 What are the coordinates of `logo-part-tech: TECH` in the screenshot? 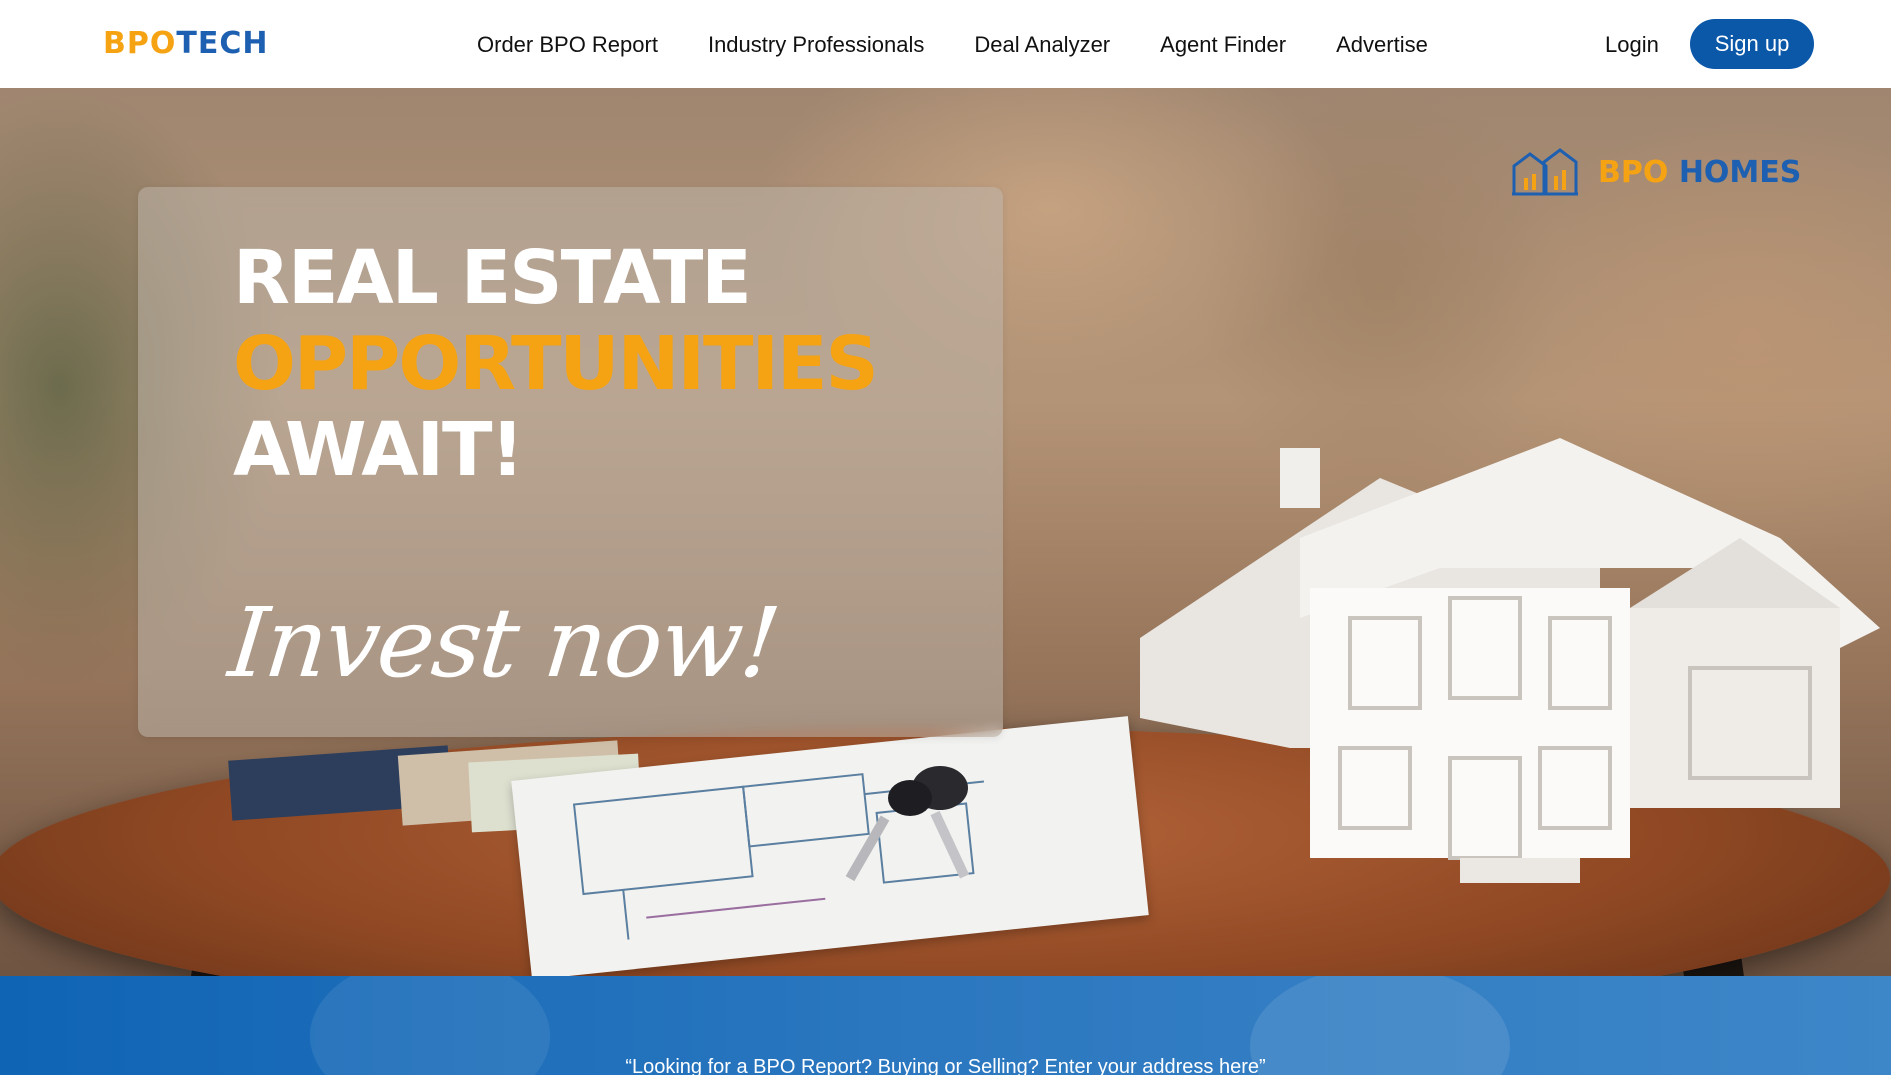 It's located at (222, 43).